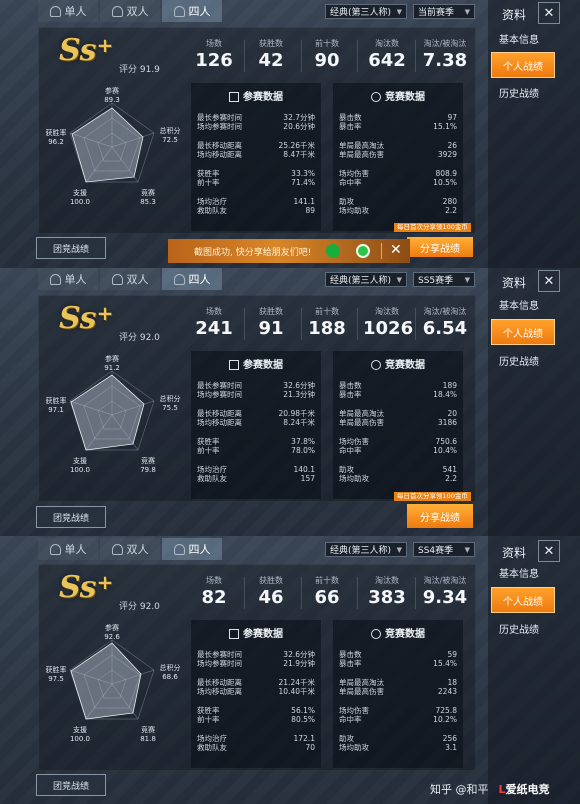  Describe the element at coordinates (256, 154) in the screenshot. I see `data-row: 场均移动距离 8.47千米` at that location.